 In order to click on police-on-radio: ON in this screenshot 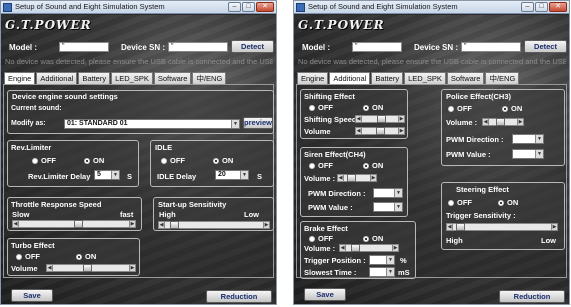, I will do `click(512, 108)`.